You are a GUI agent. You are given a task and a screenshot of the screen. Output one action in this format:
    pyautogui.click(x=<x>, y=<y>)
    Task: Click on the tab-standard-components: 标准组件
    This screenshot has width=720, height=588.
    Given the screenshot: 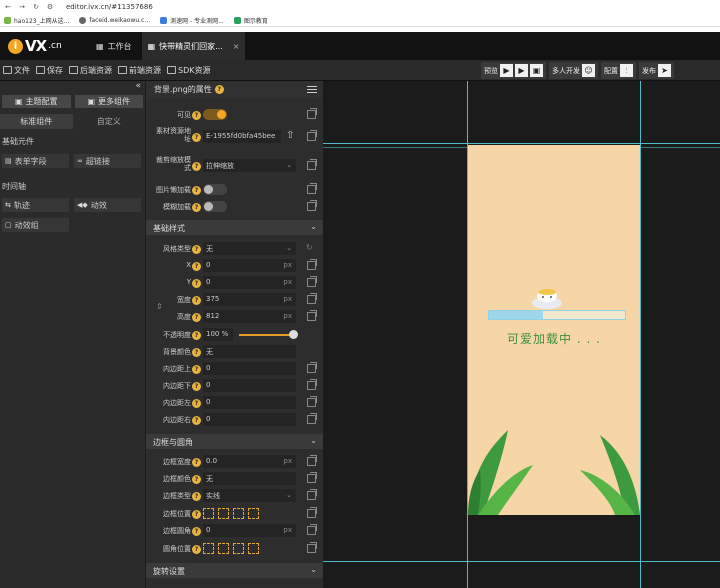 What is the action you would take?
    pyautogui.click(x=36, y=121)
    